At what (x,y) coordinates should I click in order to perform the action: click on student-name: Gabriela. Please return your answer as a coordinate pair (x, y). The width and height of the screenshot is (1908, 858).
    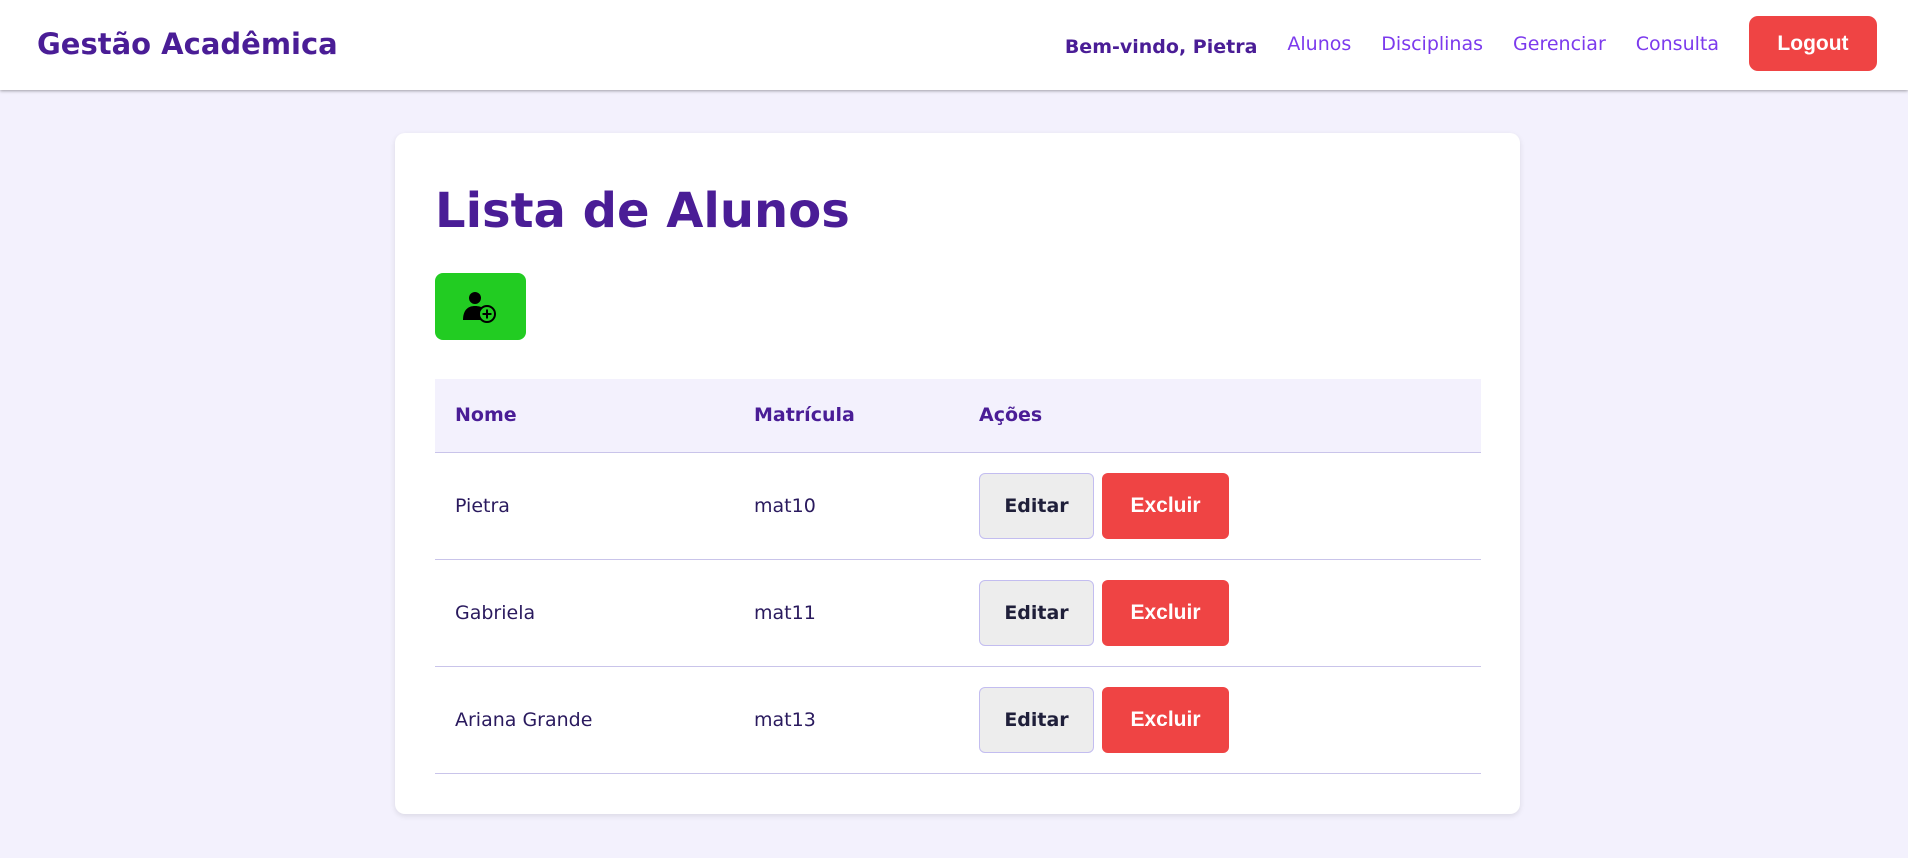
    Looking at the image, I should click on (584, 613).